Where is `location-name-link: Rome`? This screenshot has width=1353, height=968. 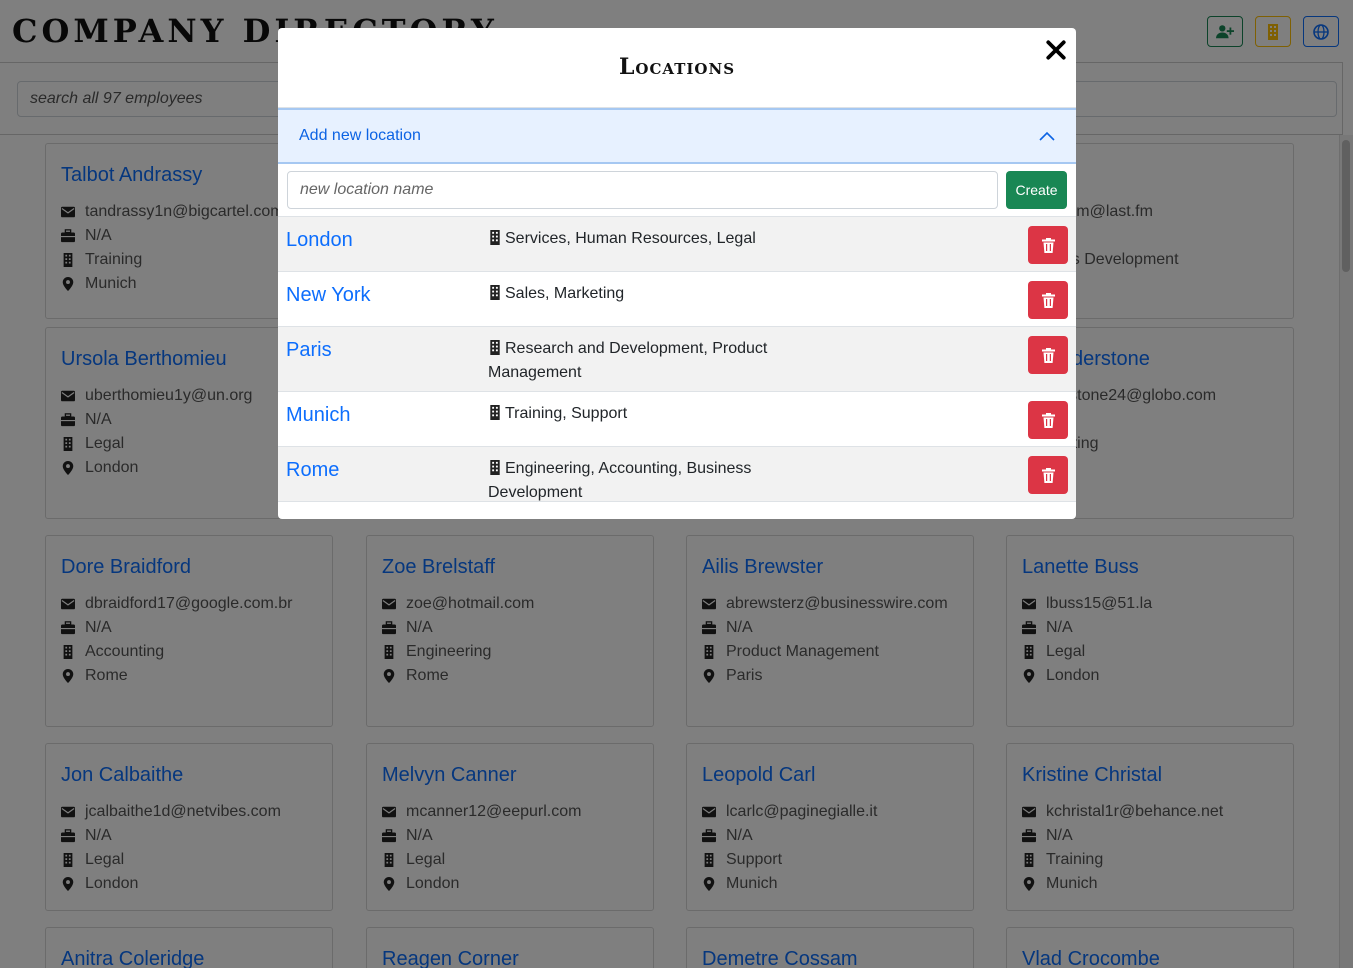
location-name-link: Rome is located at coordinates (312, 470).